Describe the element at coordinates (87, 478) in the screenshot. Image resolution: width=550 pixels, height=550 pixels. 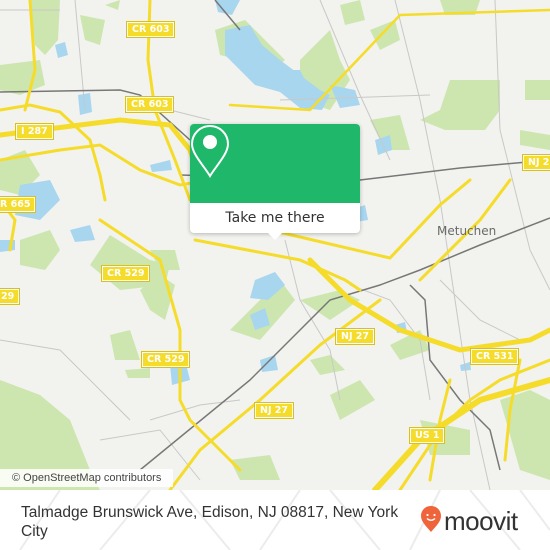
I see `map-attribution: © OpenStreetMap contributors` at that location.